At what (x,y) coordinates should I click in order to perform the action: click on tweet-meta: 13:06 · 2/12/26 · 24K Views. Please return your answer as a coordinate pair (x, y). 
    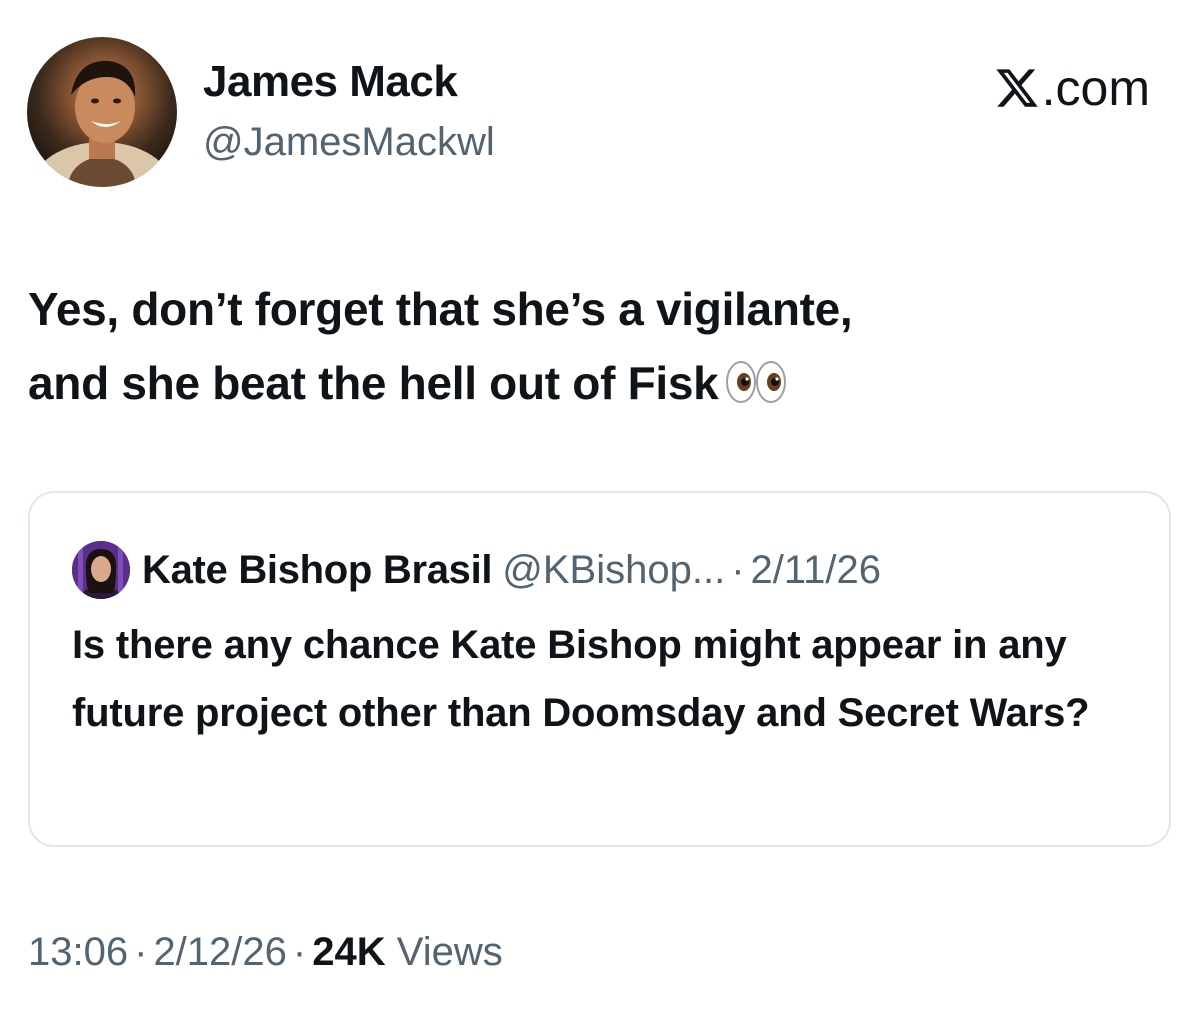
    Looking at the image, I should click on (265, 952).